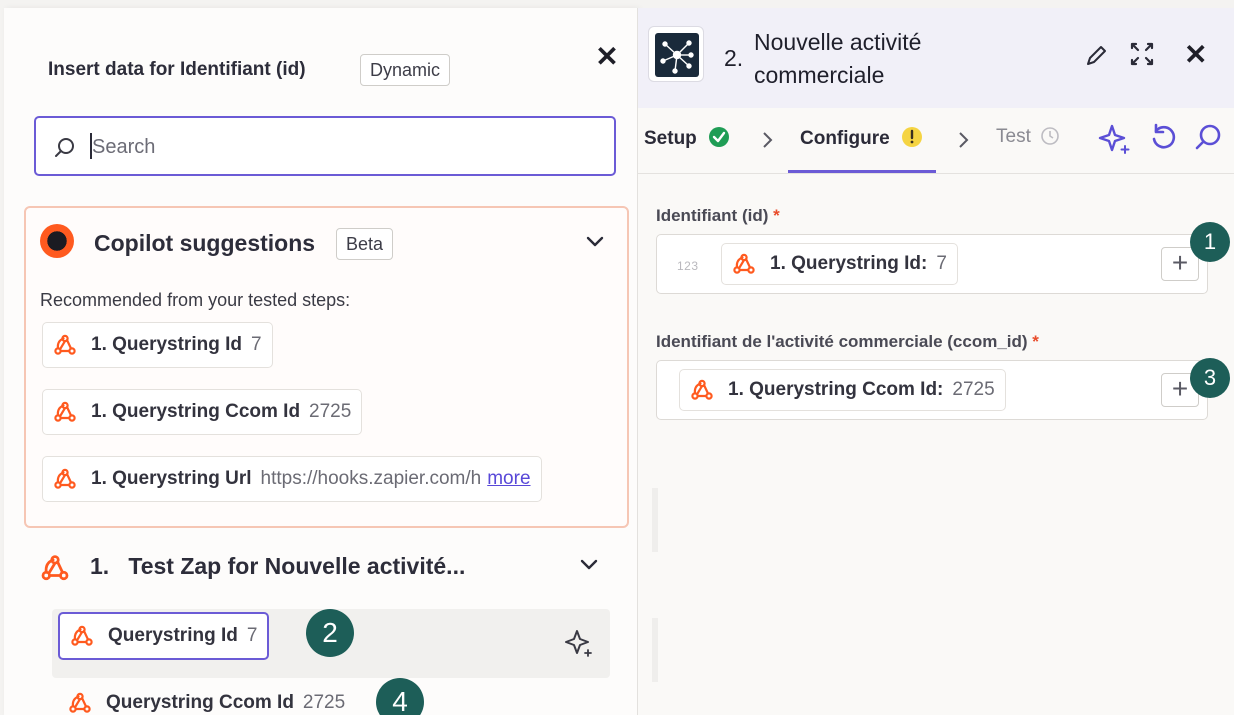 The image size is (1234, 715). Describe the element at coordinates (1013, 136) in the screenshot. I see `tab-label: Test` at that location.